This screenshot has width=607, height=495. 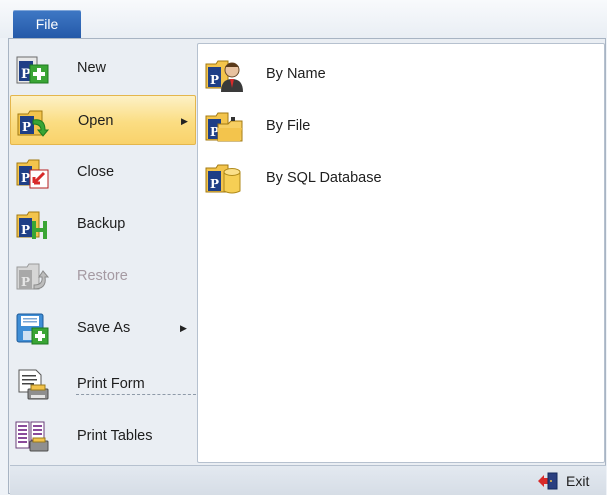 I want to click on submenu-item-by-name: P By Name, so click(x=354, y=74).